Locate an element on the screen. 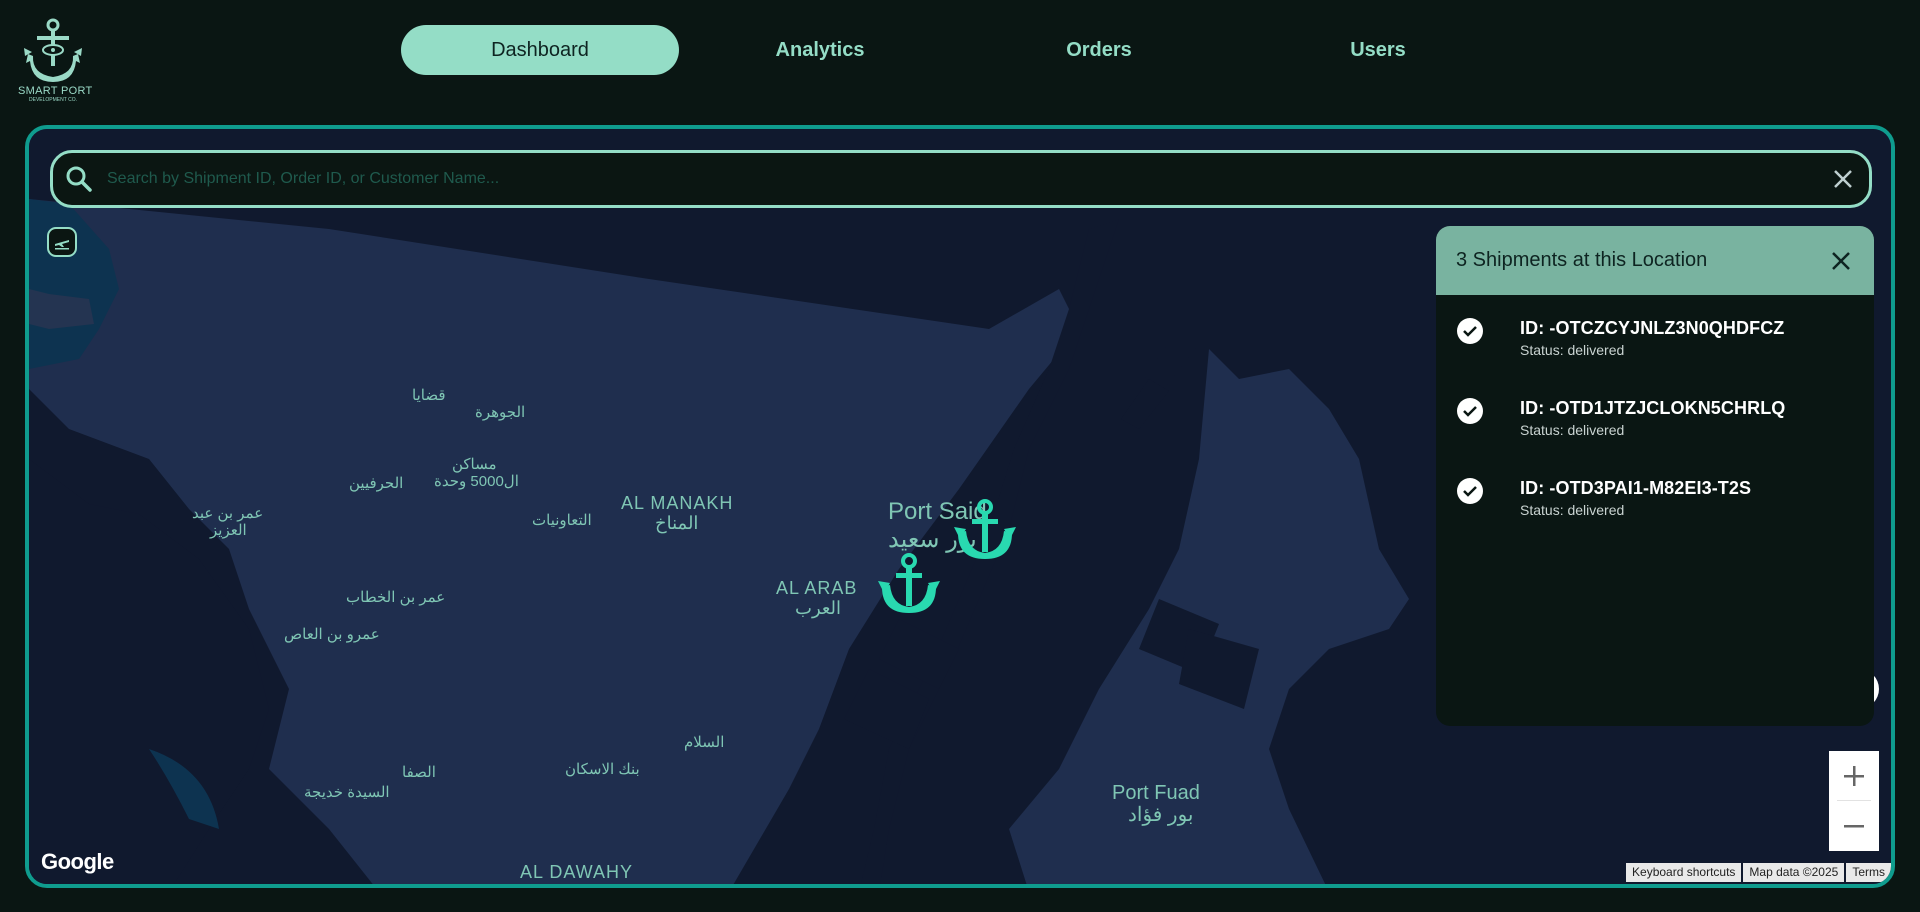 The image size is (1920, 912). map-label-herafiyin: الحرفيين is located at coordinates (376, 483).